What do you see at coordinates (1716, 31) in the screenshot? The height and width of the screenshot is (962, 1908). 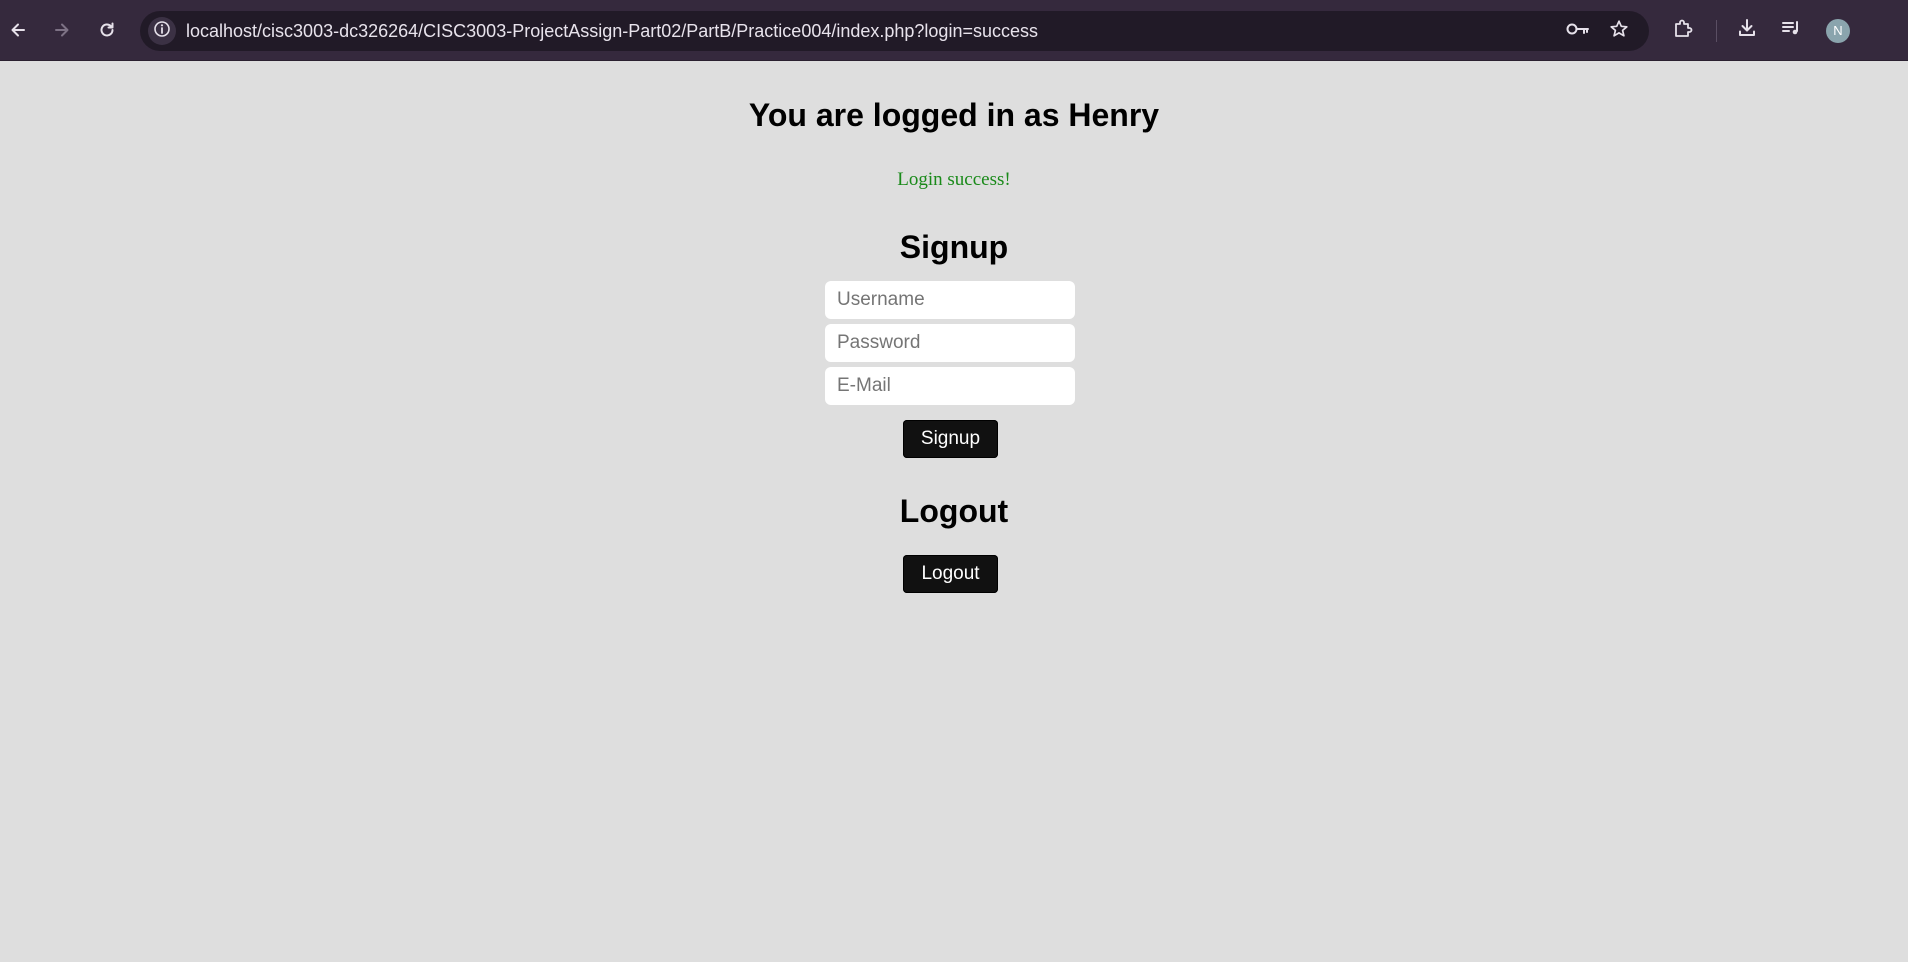 I see `toolbar-divider` at bounding box center [1716, 31].